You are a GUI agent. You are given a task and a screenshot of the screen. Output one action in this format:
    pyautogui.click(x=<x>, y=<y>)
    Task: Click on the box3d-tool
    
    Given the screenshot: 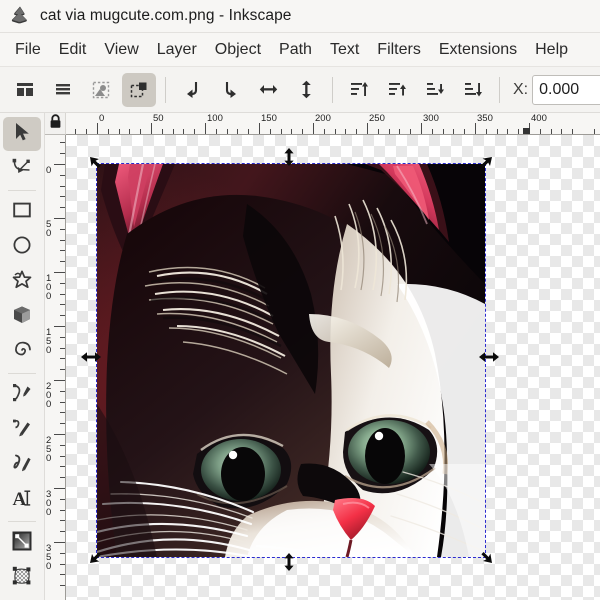 What is the action you would take?
    pyautogui.click(x=22, y=317)
    